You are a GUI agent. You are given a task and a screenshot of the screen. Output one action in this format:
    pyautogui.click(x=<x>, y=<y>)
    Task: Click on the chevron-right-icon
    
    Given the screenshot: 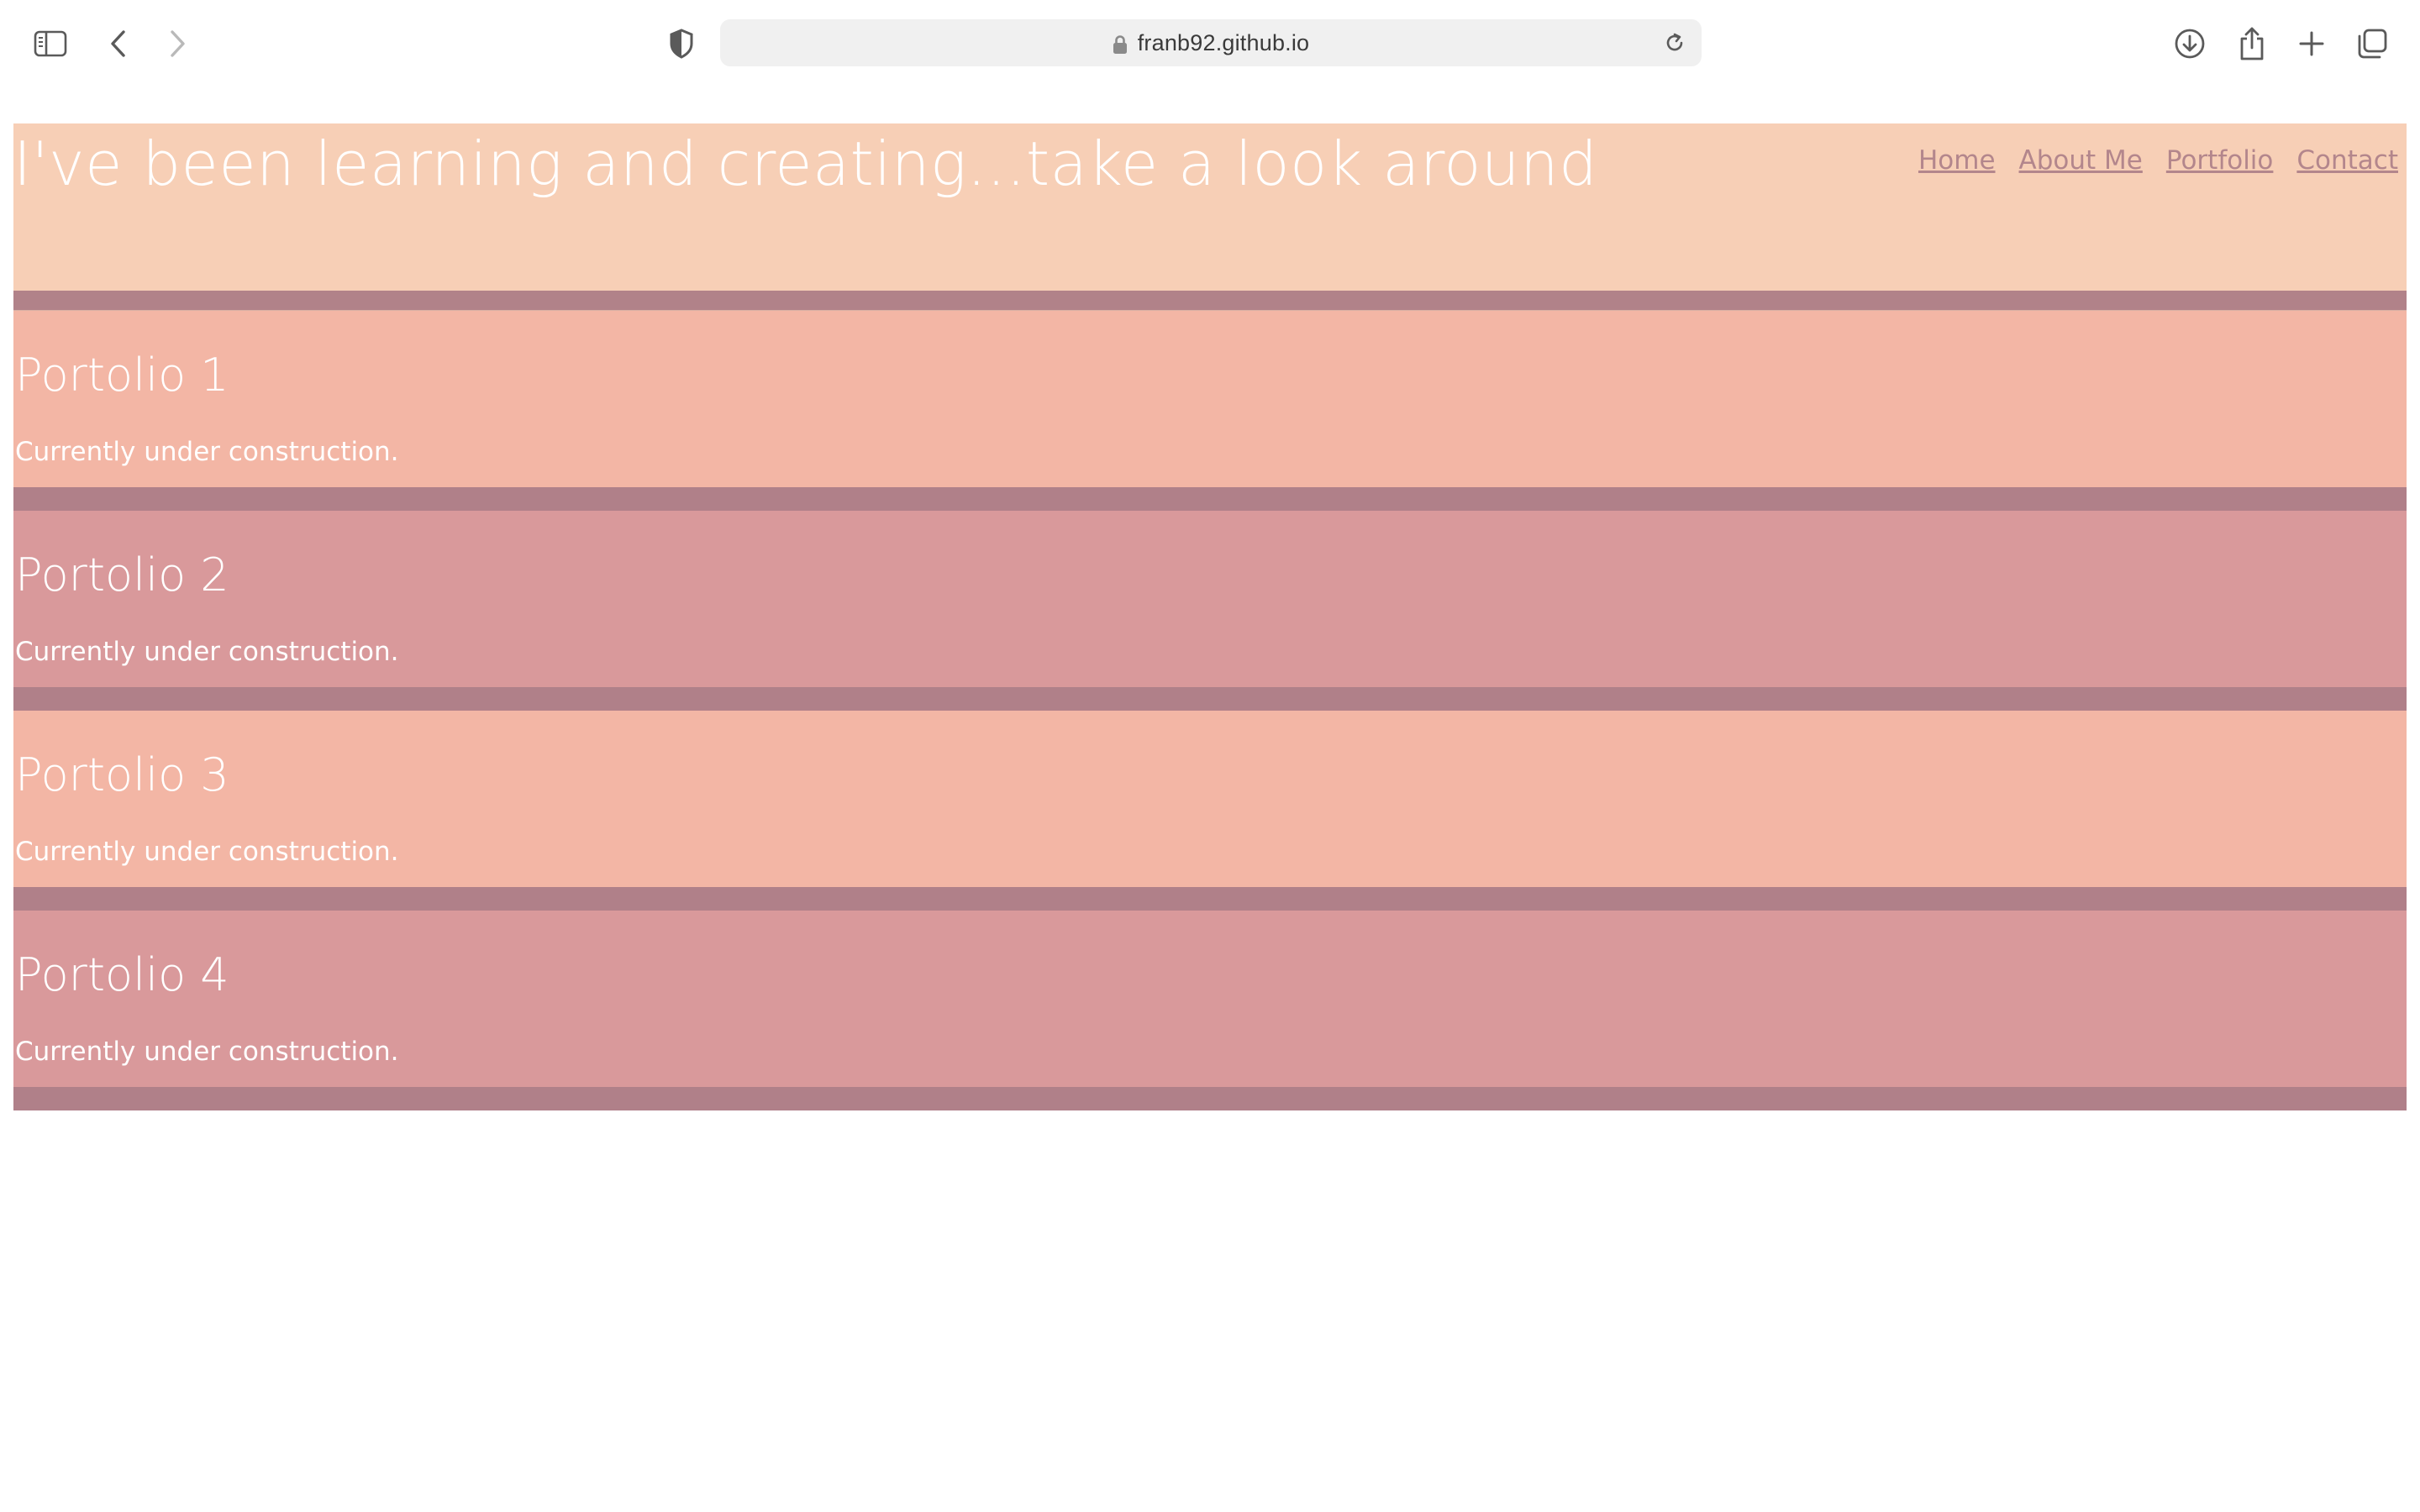 What is the action you would take?
    pyautogui.click(x=177, y=43)
    